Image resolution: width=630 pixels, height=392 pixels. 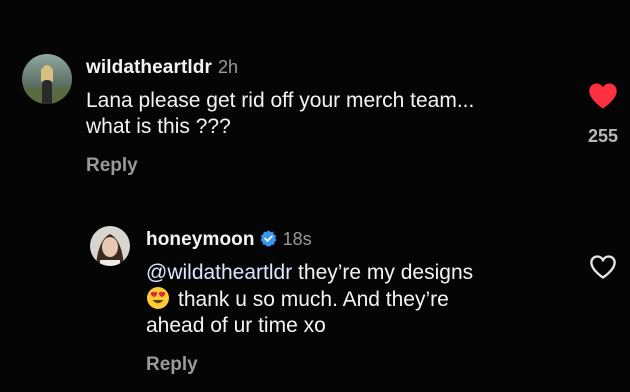 What do you see at coordinates (158, 298) in the screenshot?
I see `heart-eyes-emoji-icon` at bounding box center [158, 298].